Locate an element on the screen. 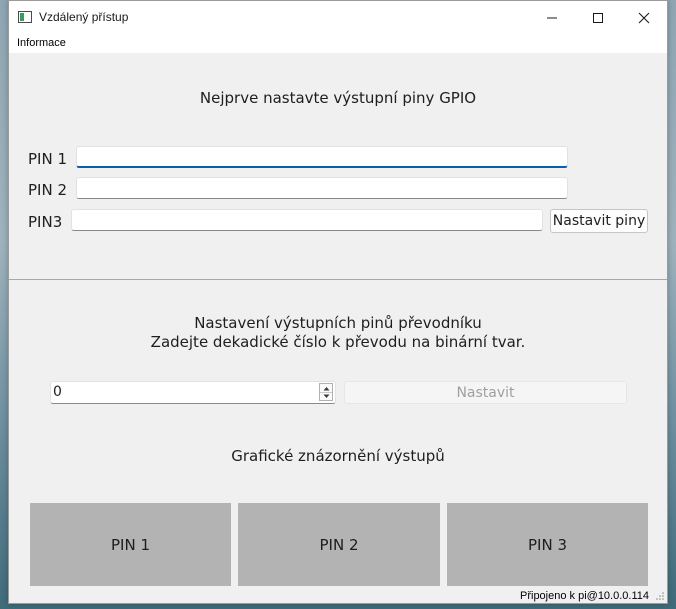 The width and height of the screenshot is (676, 609). maximize-icon is located at coordinates (598, 17).